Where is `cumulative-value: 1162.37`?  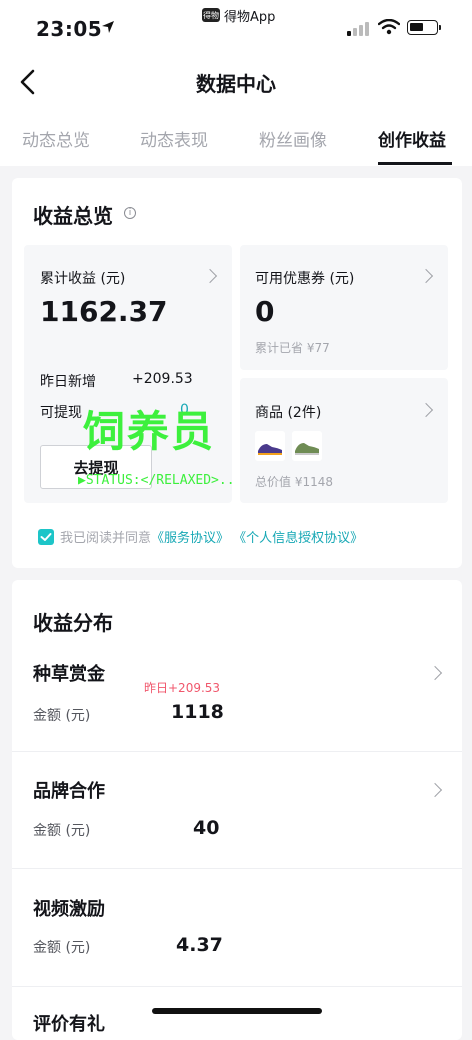
cumulative-value: 1162.37 is located at coordinates (104, 311).